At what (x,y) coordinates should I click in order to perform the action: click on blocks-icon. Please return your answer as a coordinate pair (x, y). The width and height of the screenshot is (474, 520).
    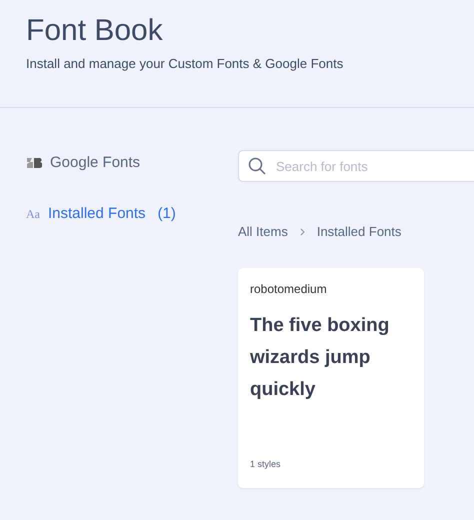
    Looking at the image, I should click on (34, 163).